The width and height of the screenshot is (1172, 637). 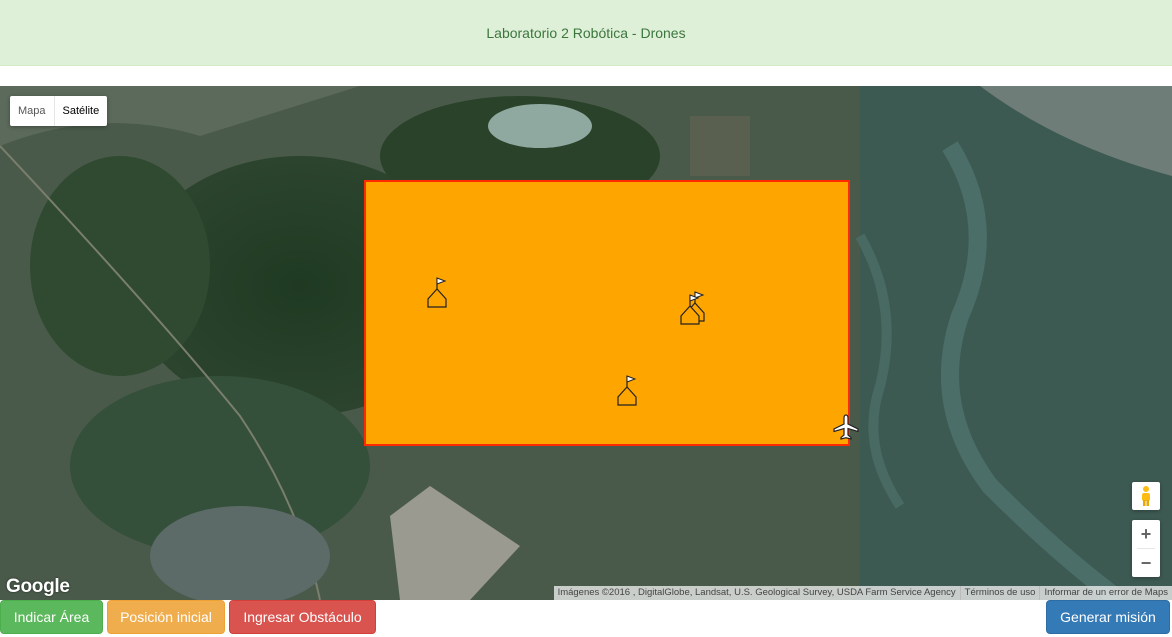 I want to click on zoom-in-button: +, so click(x=1146, y=534).